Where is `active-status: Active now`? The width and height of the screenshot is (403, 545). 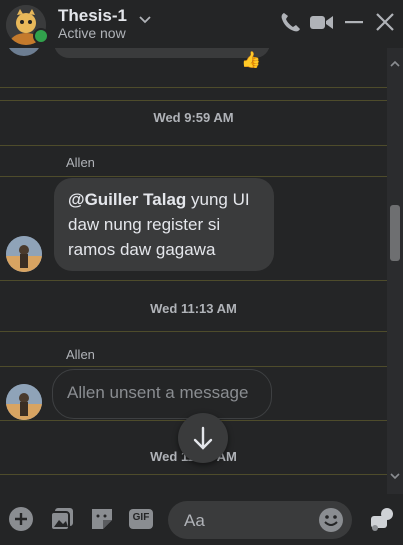 active-status: Active now is located at coordinates (92, 33).